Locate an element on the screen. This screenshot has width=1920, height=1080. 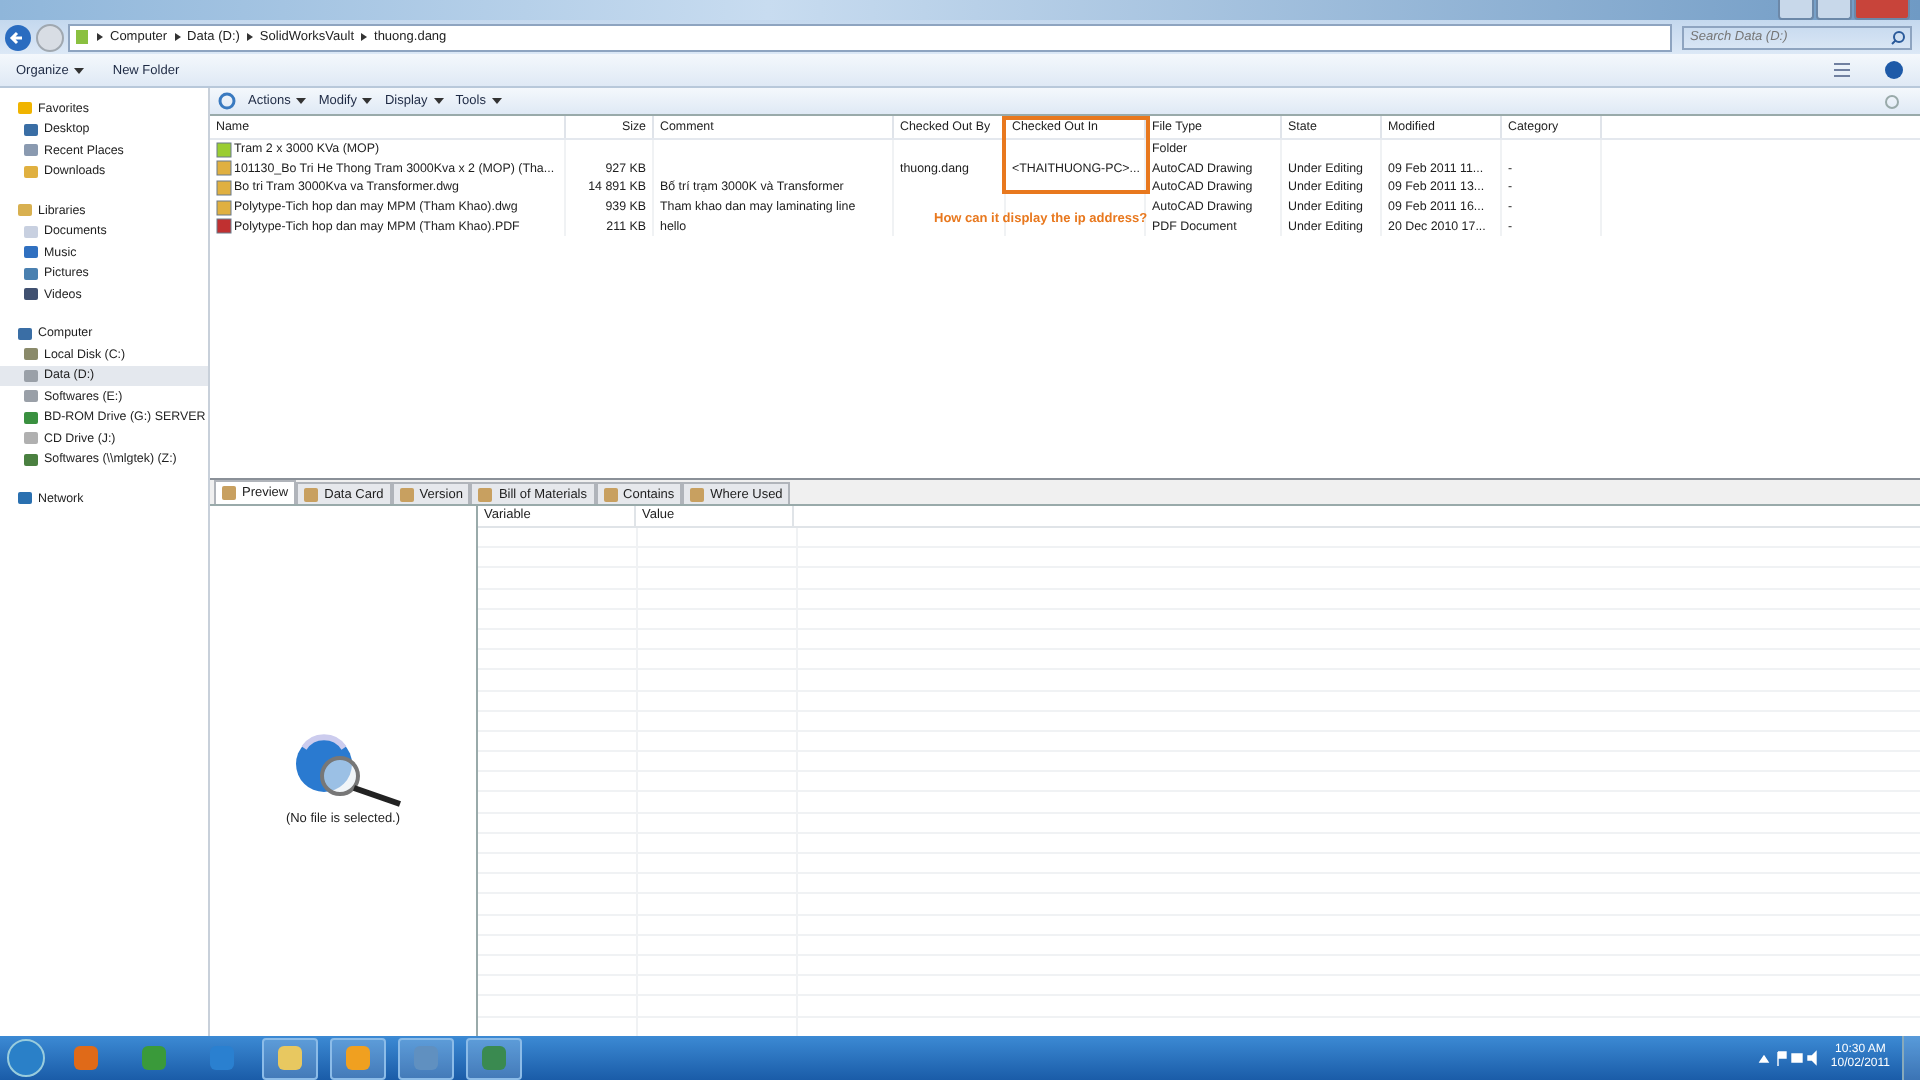
view-options-icon is located at coordinates (1844, 70).